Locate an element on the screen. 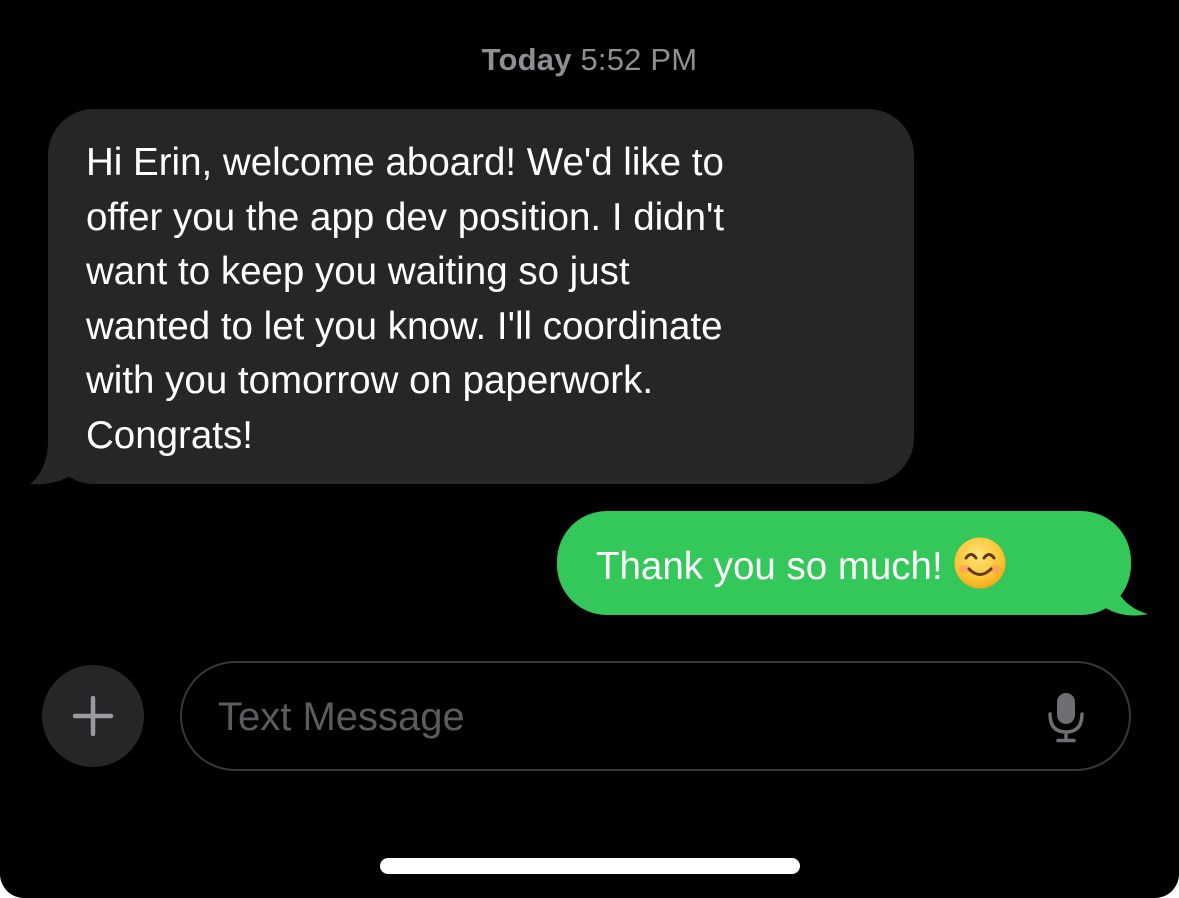  home-indicator is located at coordinates (590, 866).